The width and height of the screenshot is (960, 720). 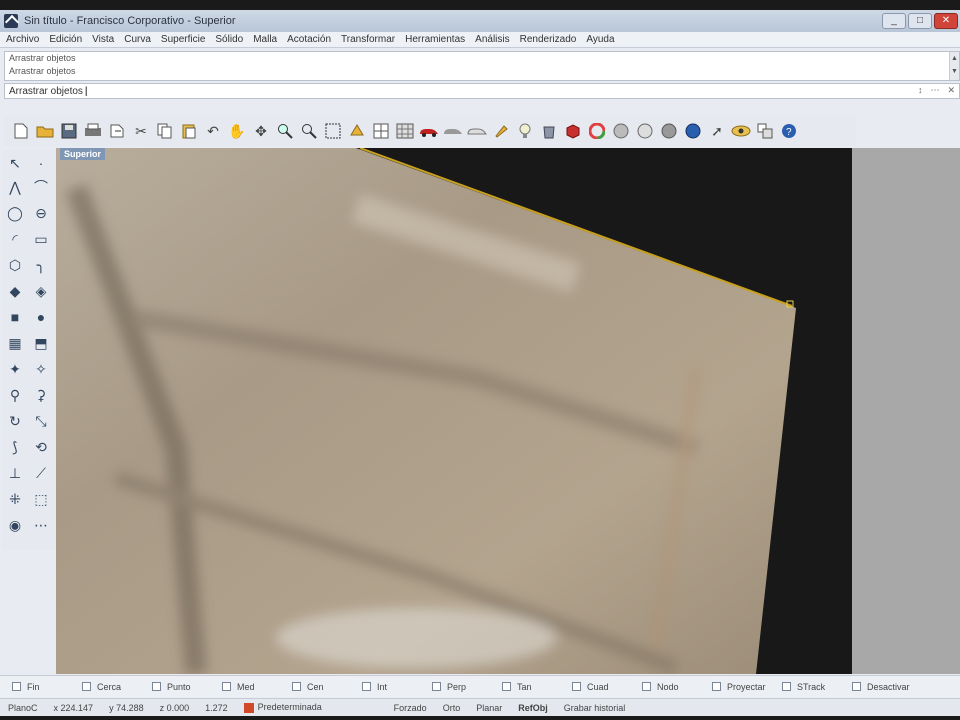 I want to click on rectangle-icon: ▭, so click(x=41, y=239).